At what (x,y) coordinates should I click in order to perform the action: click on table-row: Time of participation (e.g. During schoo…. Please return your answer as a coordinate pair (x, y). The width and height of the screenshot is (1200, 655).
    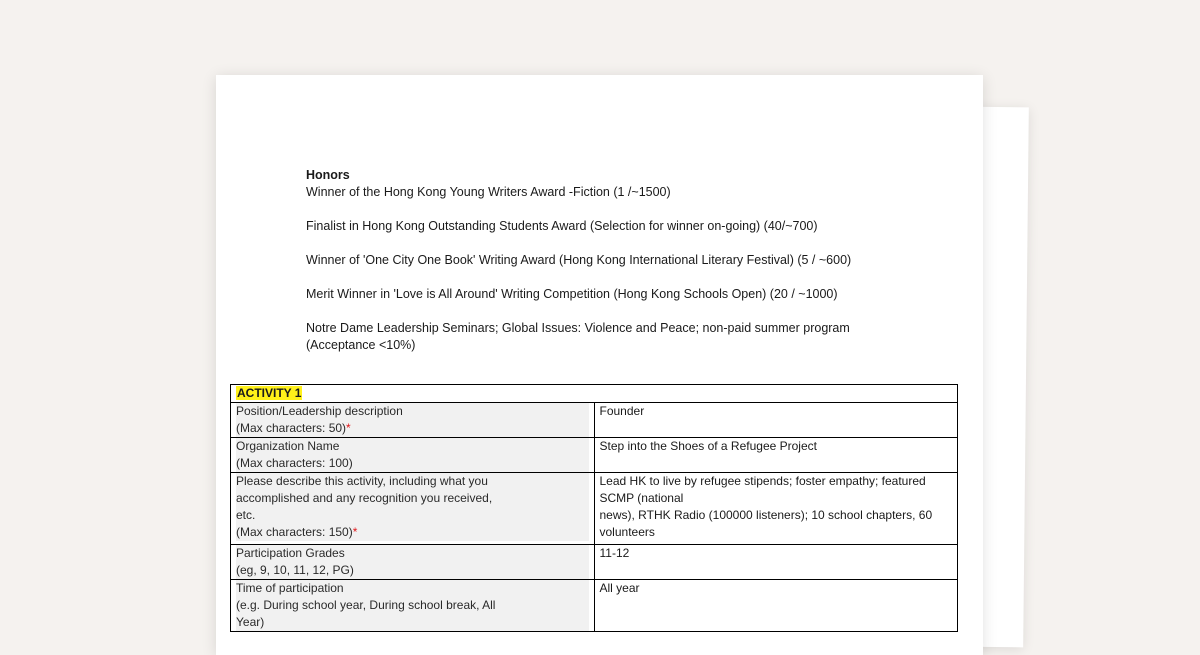
    Looking at the image, I should click on (594, 605).